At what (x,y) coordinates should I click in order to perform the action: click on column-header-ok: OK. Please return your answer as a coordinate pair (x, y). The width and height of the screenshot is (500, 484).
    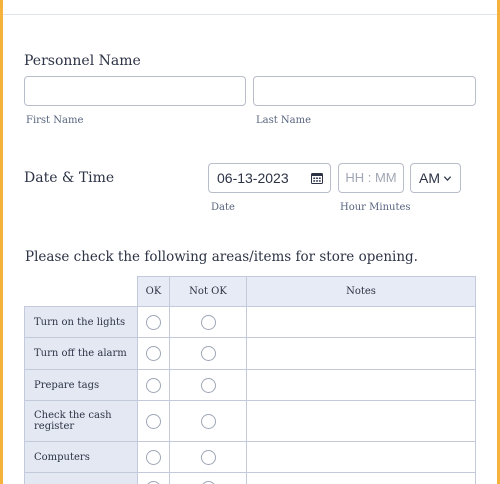
    Looking at the image, I should click on (153, 291).